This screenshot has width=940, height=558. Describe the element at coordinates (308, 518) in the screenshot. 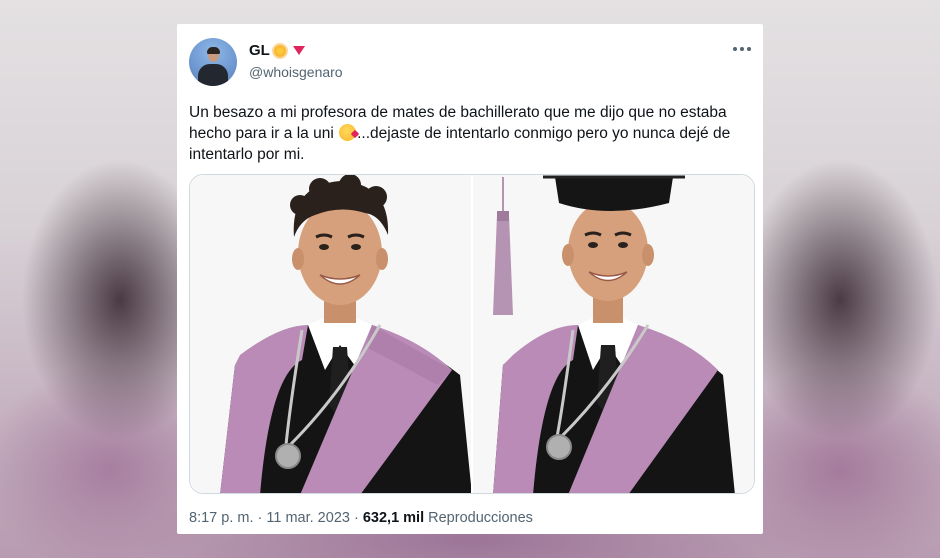

I see `tweet-date: 11 mar. 2023` at that location.